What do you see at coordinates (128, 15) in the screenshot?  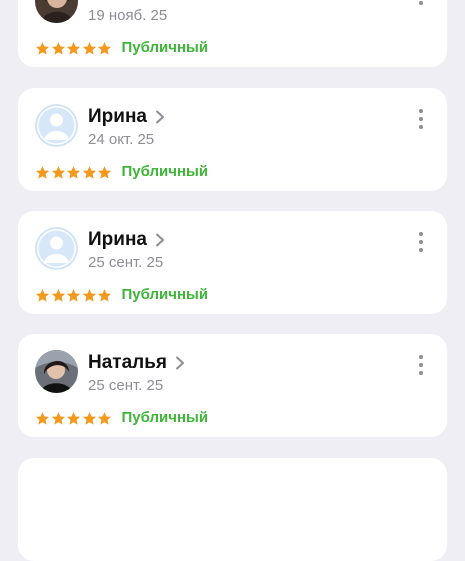 I see `review-date: 19 нояб. 25` at bounding box center [128, 15].